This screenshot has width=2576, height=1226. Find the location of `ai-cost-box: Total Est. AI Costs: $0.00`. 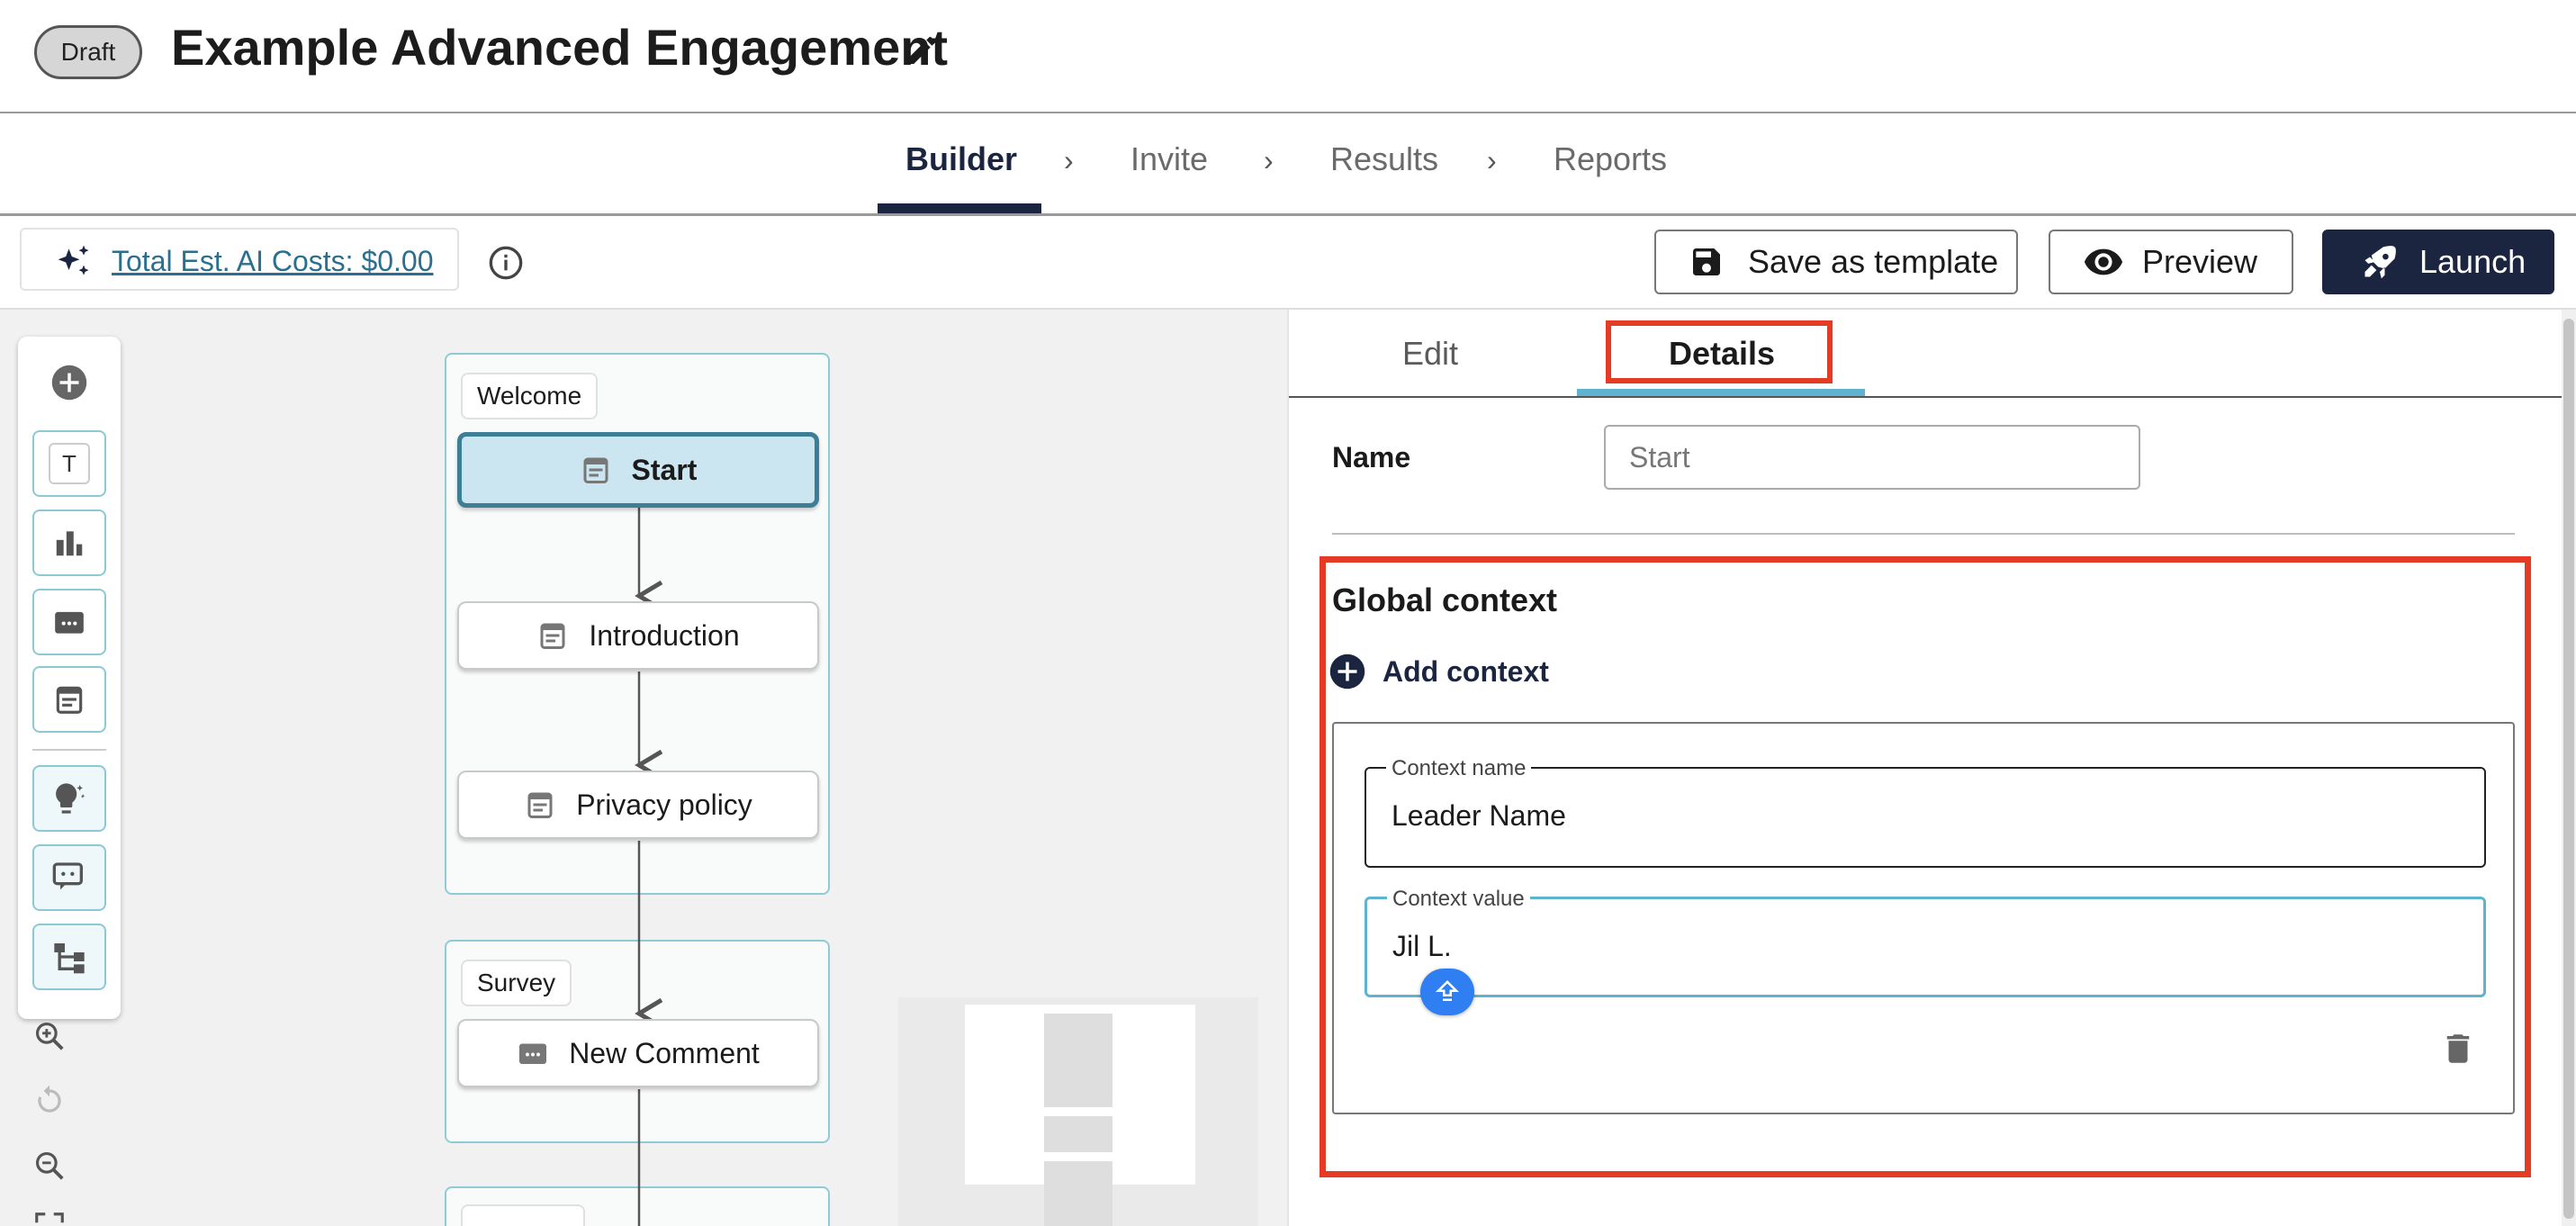

ai-cost-box: Total Est. AI Costs: $0.00 is located at coordinates (239, 259).